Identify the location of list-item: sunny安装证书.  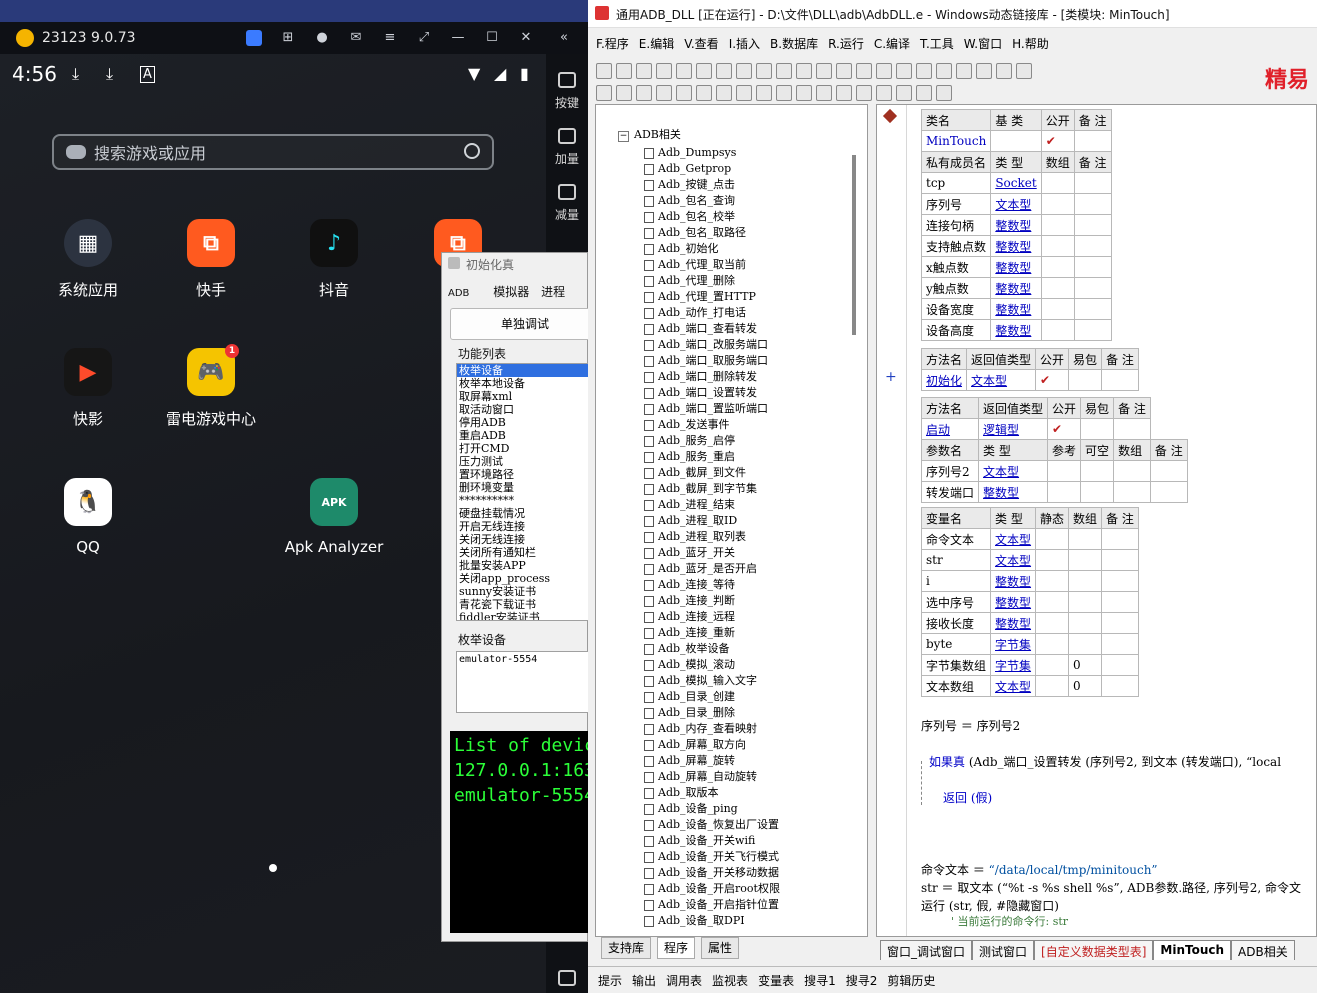
(526, 591).